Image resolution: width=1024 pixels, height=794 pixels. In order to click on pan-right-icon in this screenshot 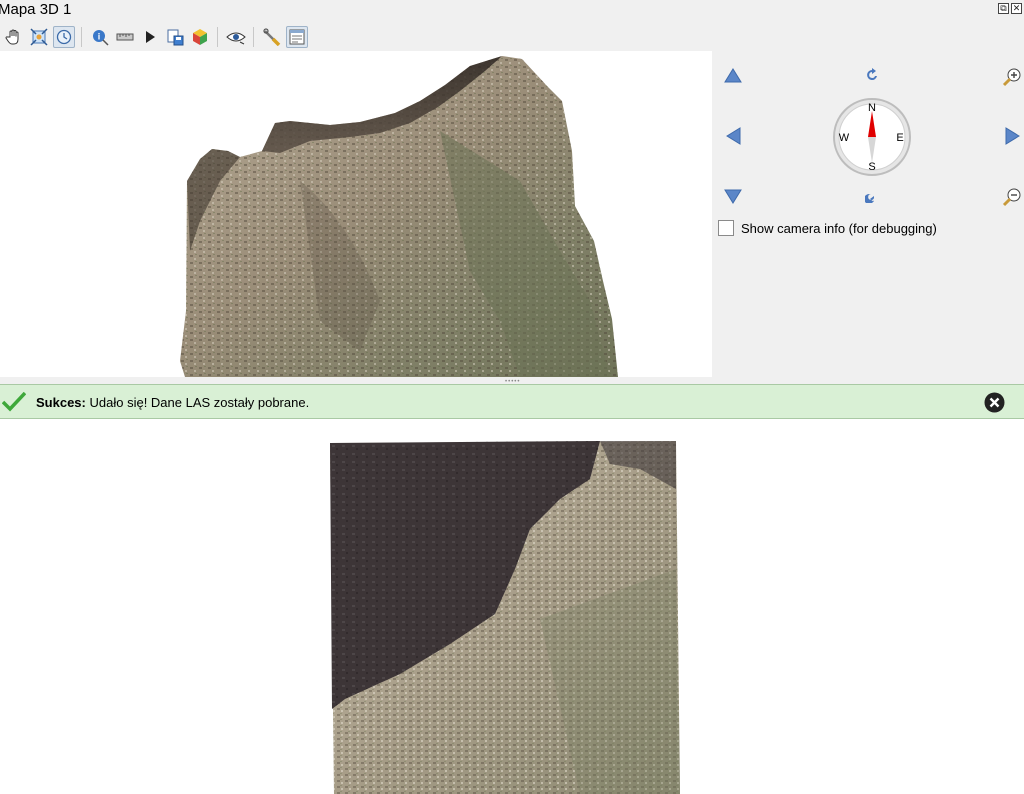, I will do `click(1012, 136)`.